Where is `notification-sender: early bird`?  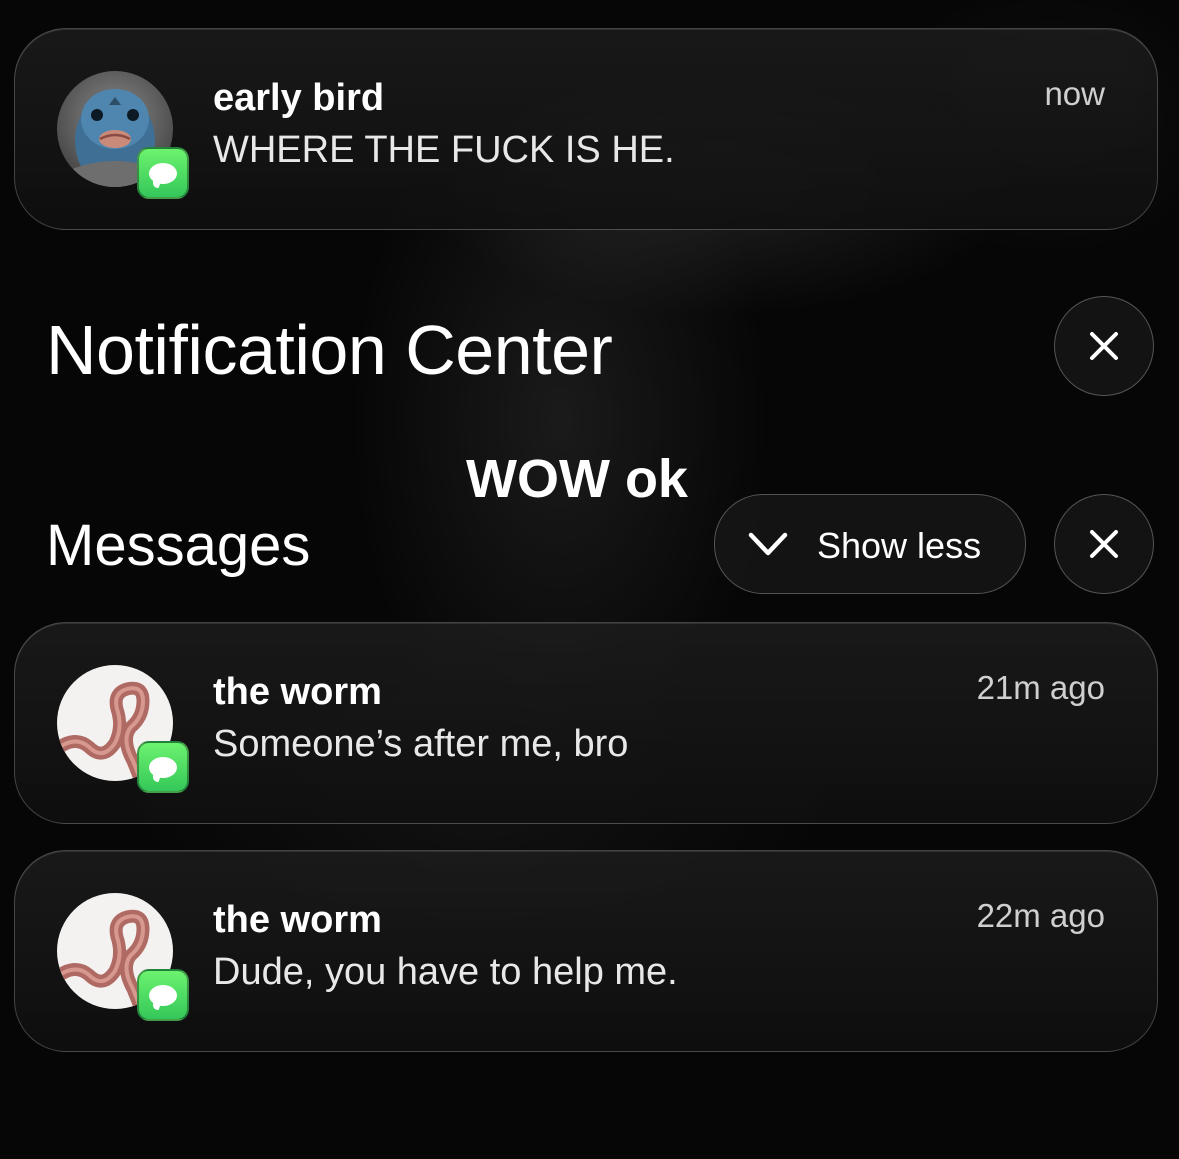
notification-sender: early bird is located at coordinates (299, 98).